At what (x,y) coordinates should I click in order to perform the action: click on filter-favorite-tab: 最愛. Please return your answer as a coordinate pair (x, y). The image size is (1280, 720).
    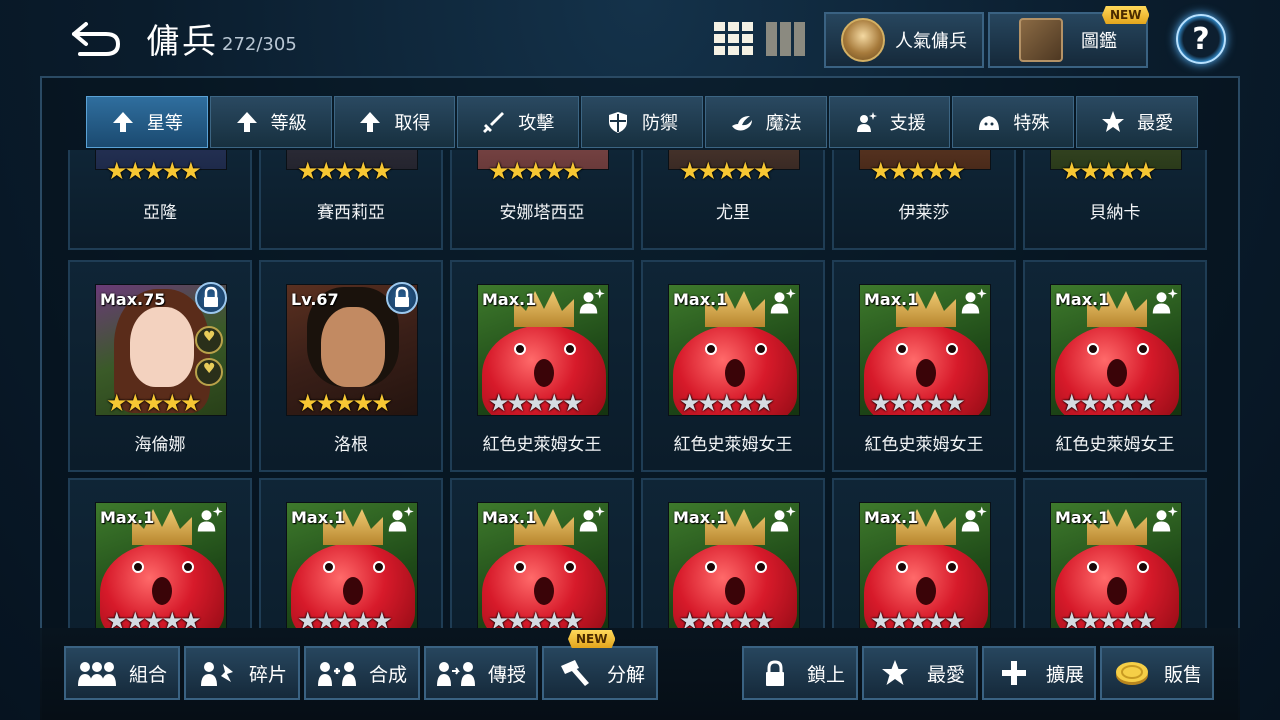
    Looking at the image, I should click on (1137, 122).